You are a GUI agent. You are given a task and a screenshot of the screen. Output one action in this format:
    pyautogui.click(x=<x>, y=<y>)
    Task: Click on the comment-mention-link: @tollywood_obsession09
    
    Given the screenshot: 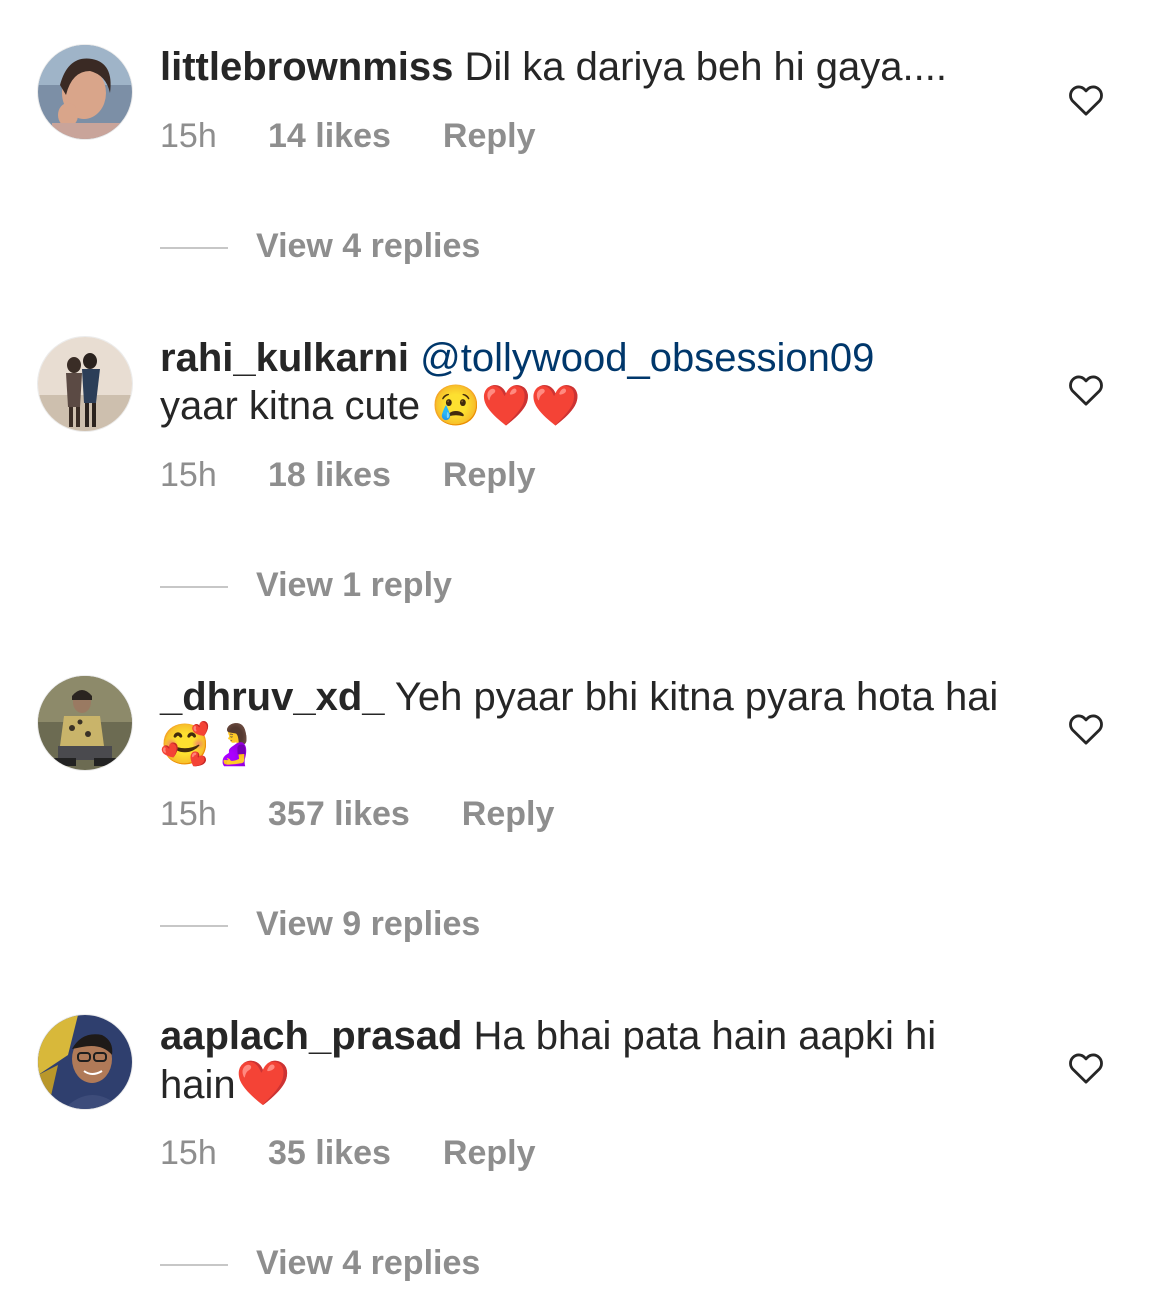 What is the action you would take?
    pyautogui.click(x=647, y=358)
    